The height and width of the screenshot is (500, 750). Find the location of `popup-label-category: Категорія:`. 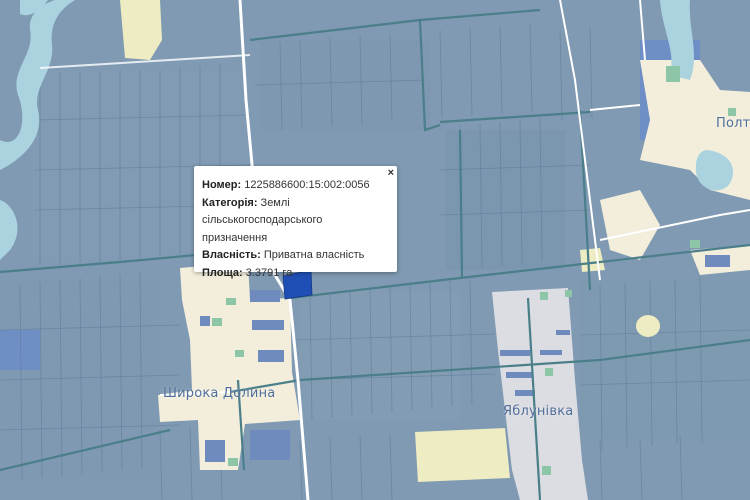

popup-label-category: Категорія: is located at coordinates (230, 202).